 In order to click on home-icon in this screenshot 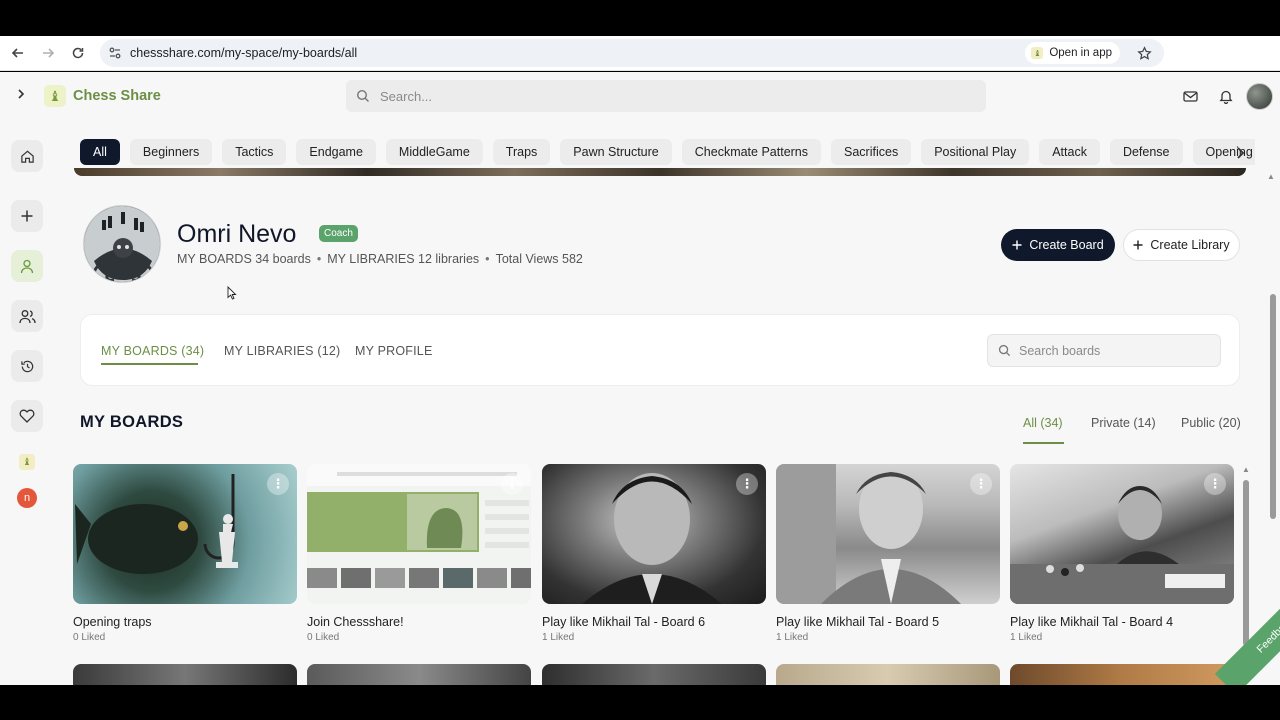, I will do `click(27, 156)`.